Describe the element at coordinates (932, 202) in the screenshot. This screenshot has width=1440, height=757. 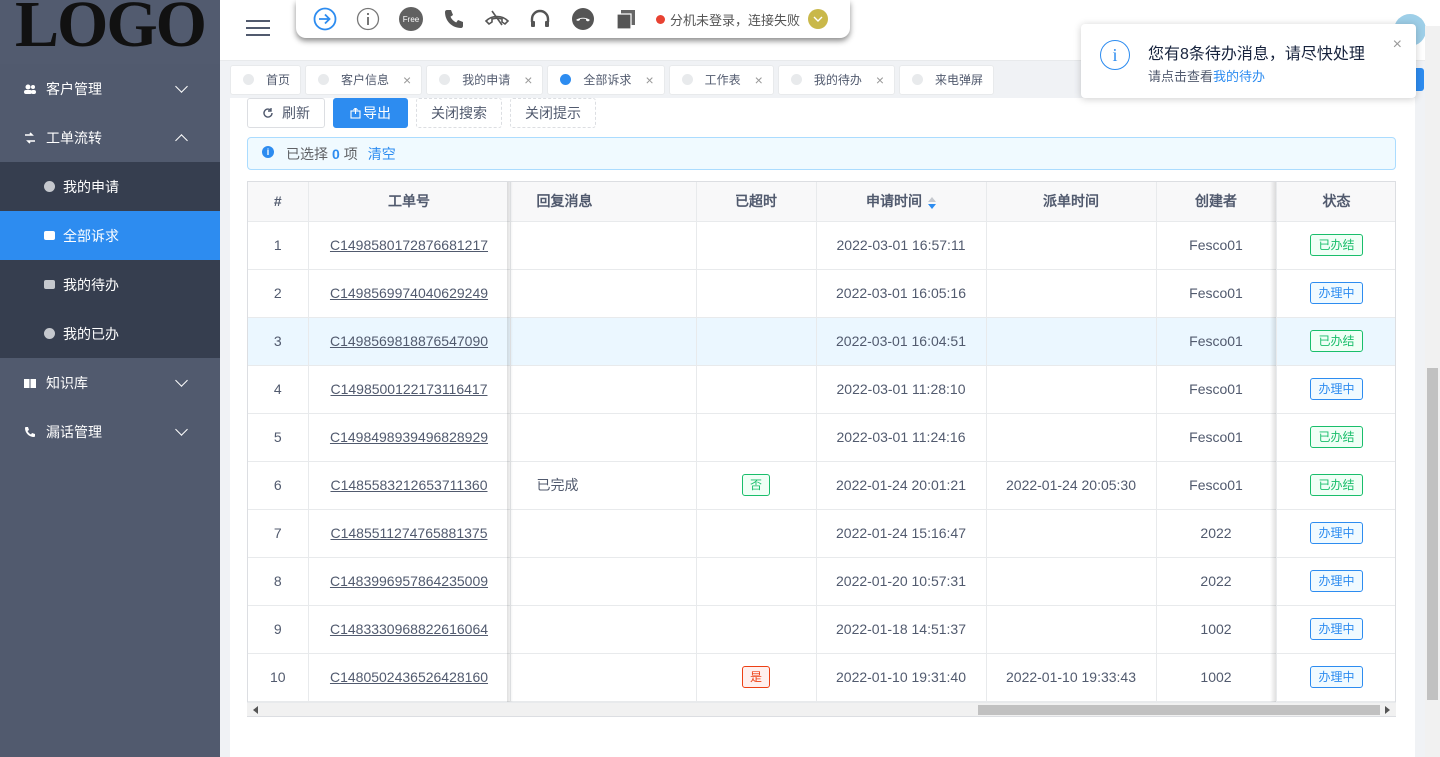
I see `sort-icon` at that location.